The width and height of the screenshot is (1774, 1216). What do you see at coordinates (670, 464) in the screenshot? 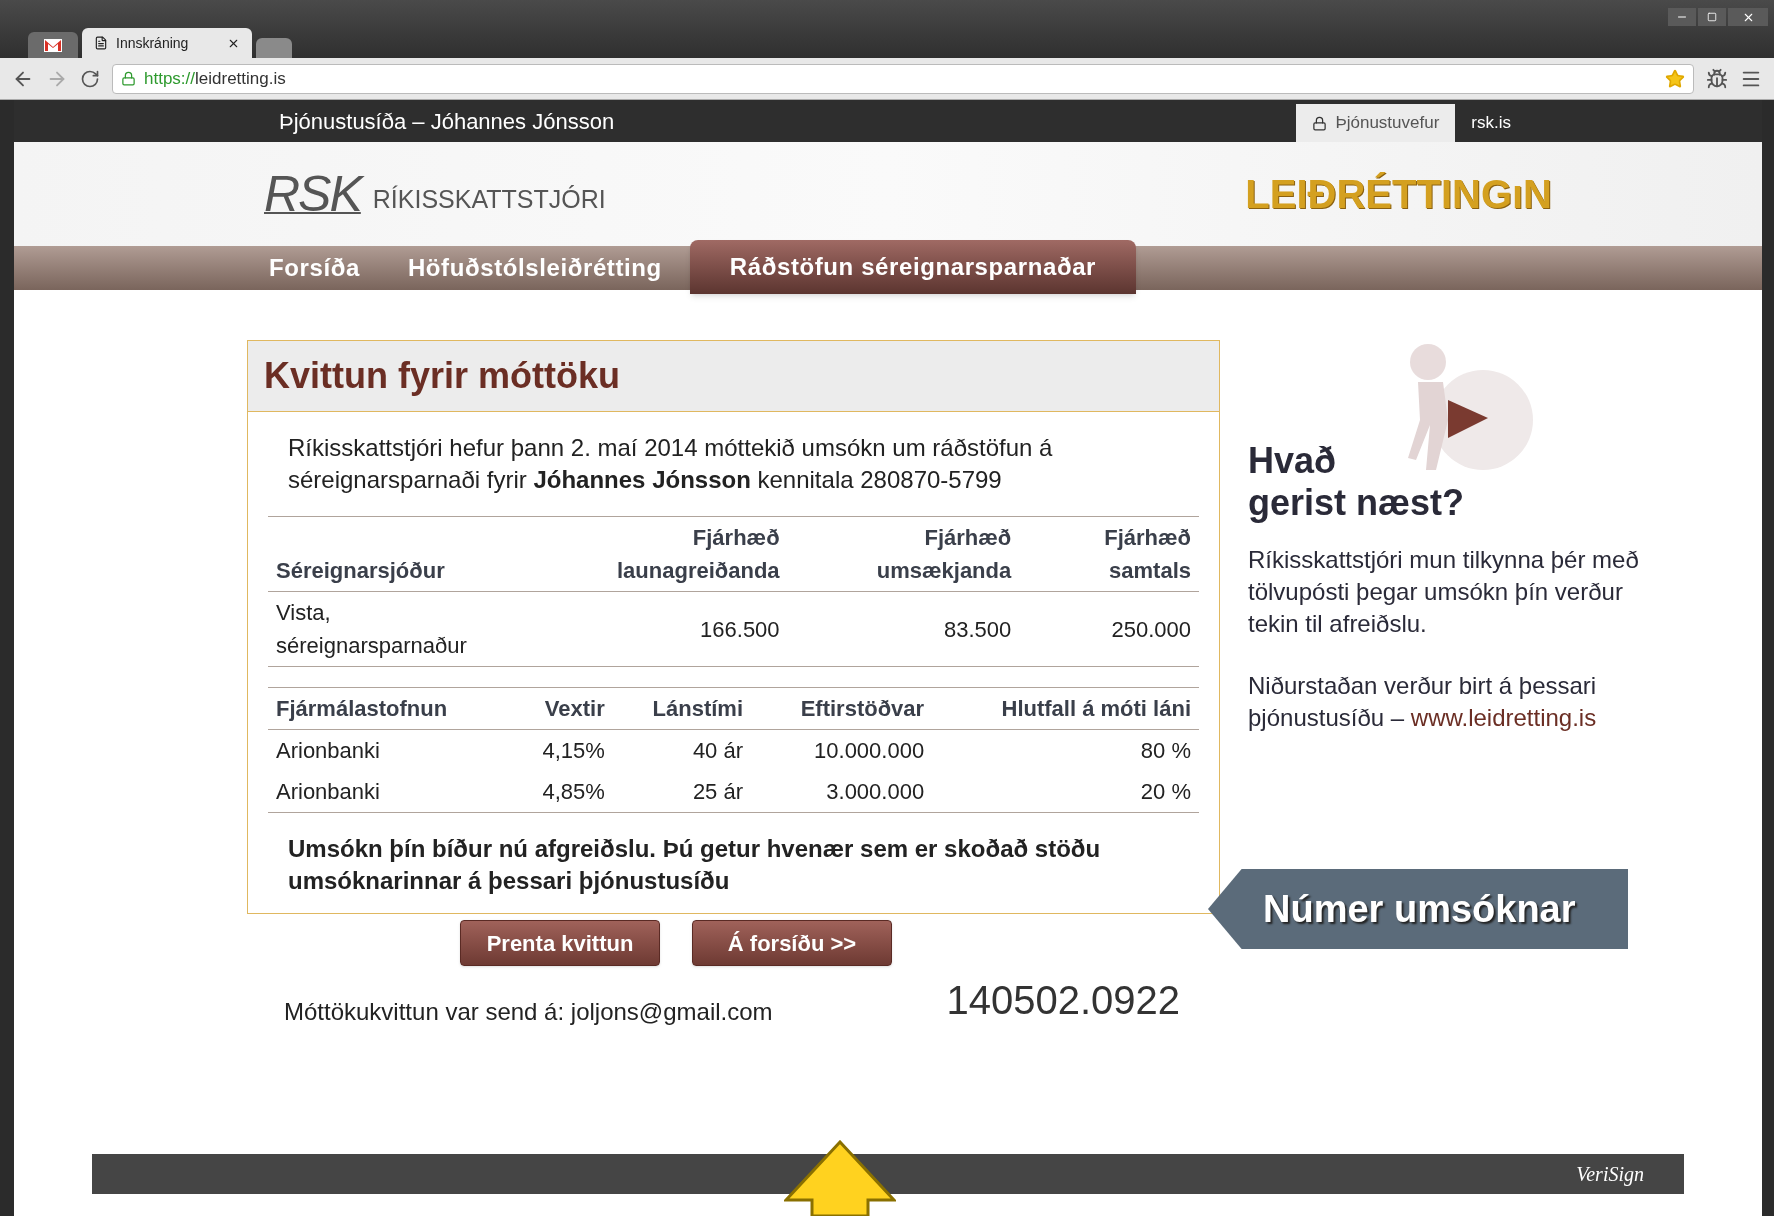
I see `intro-text: Ríkisskattstjóri hefur þann 2. maí 2014 móttekið umsókn um ráðstöfun á séreignarsparnaði fyrir Jóhannes Jónsson kennitala 280870-5799` at bounding box center [670, 464].